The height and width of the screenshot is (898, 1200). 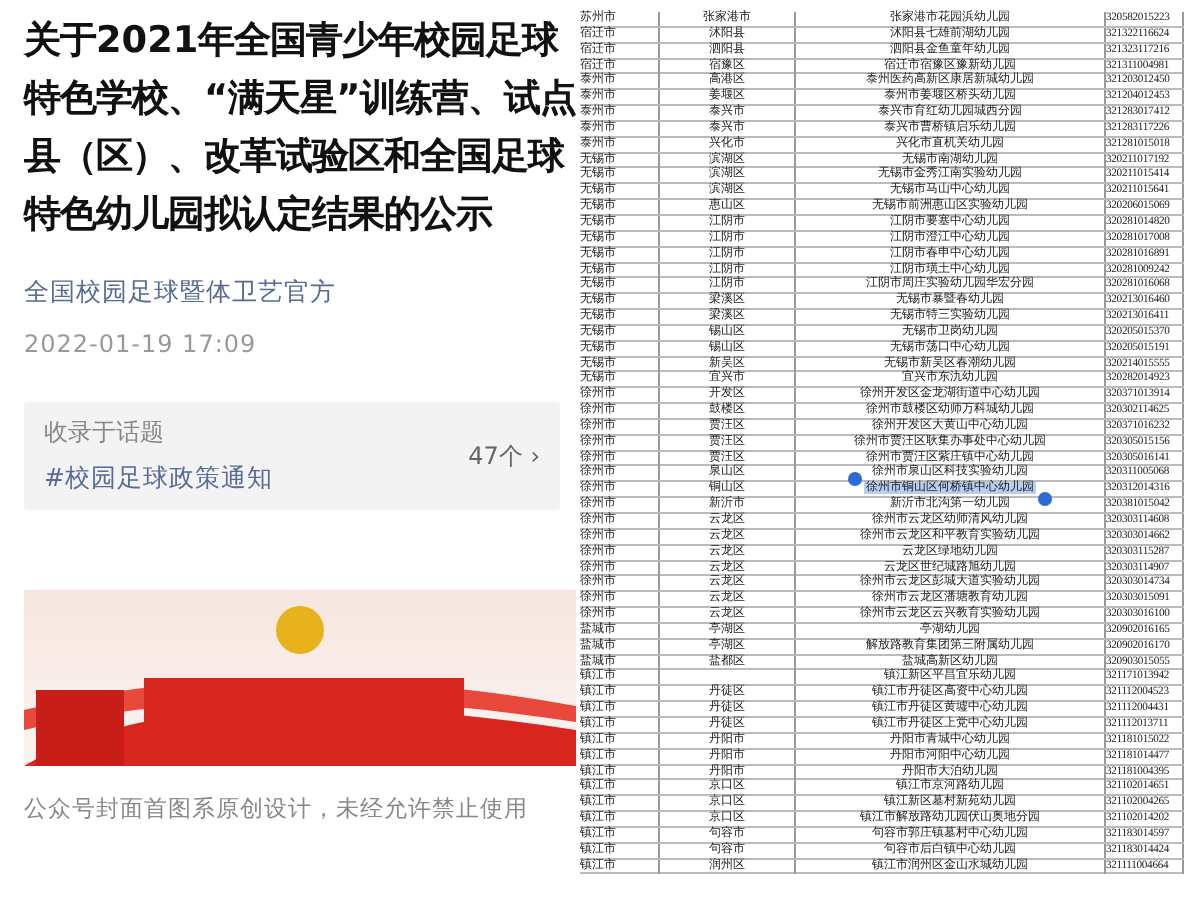 What do you see at coordinates (141, 344) in the screenshot?
I see `publish-date: 2022-01-19 17:09` at bounding box center [141, 344].